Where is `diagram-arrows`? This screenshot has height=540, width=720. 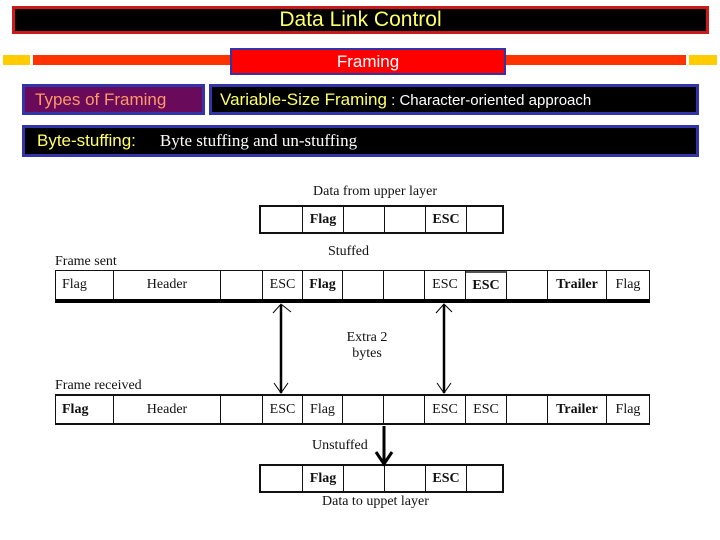 diagram-arrows is located at coordinates (362, 385).